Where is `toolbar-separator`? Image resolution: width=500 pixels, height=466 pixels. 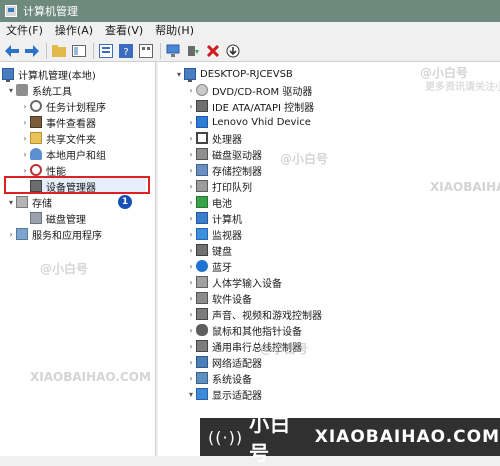
toolbar-separator is located at coordinates (46, 50).